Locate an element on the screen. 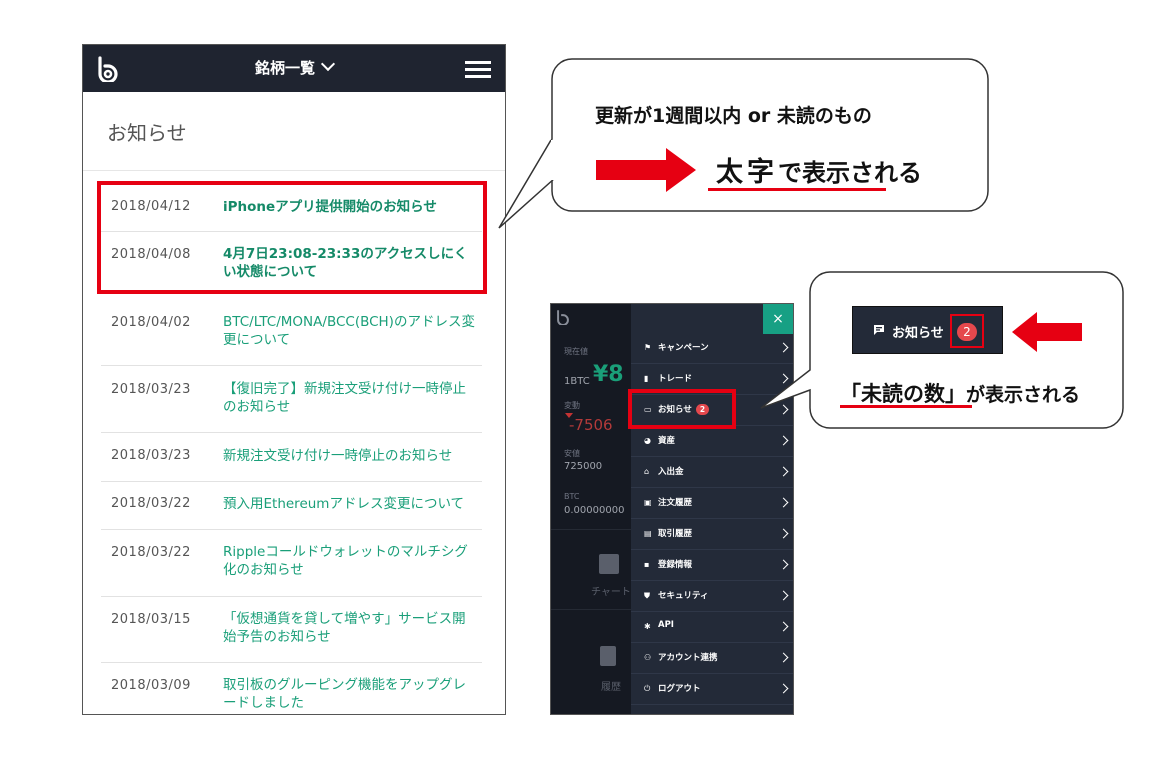  menu-item-label: ログアウト is located at coordinates (679, 688).